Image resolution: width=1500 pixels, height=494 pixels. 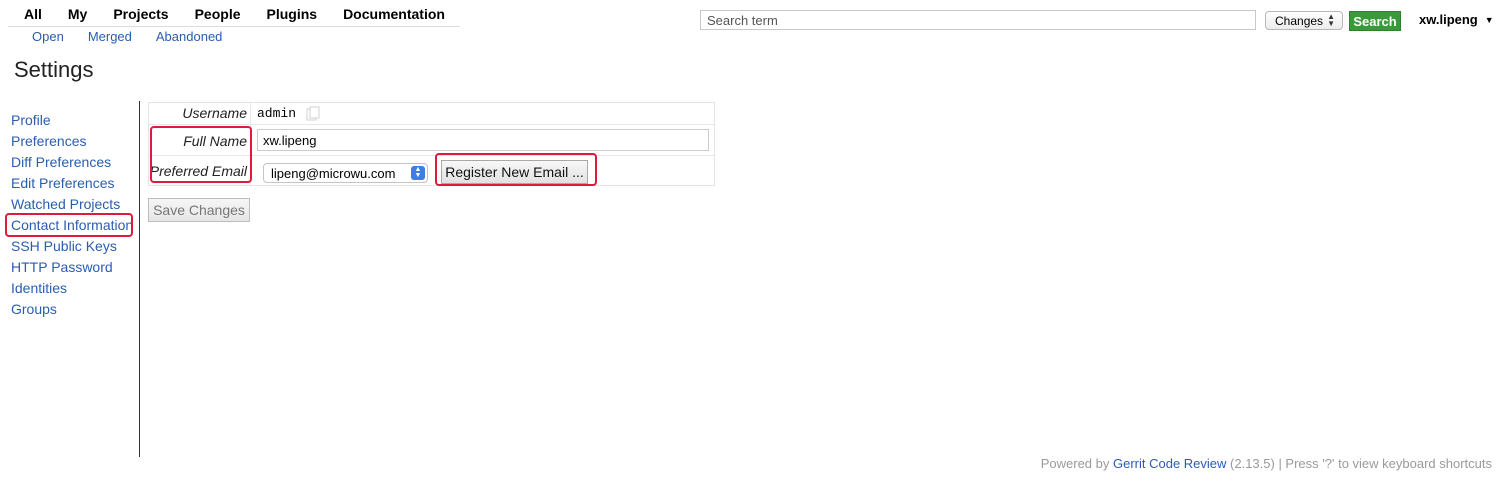 What do you see at coordinates (333, 173) in the screenshot?
I see `preferred-email-value: lipeng@microwu.com` at bounding box center [333, 173].